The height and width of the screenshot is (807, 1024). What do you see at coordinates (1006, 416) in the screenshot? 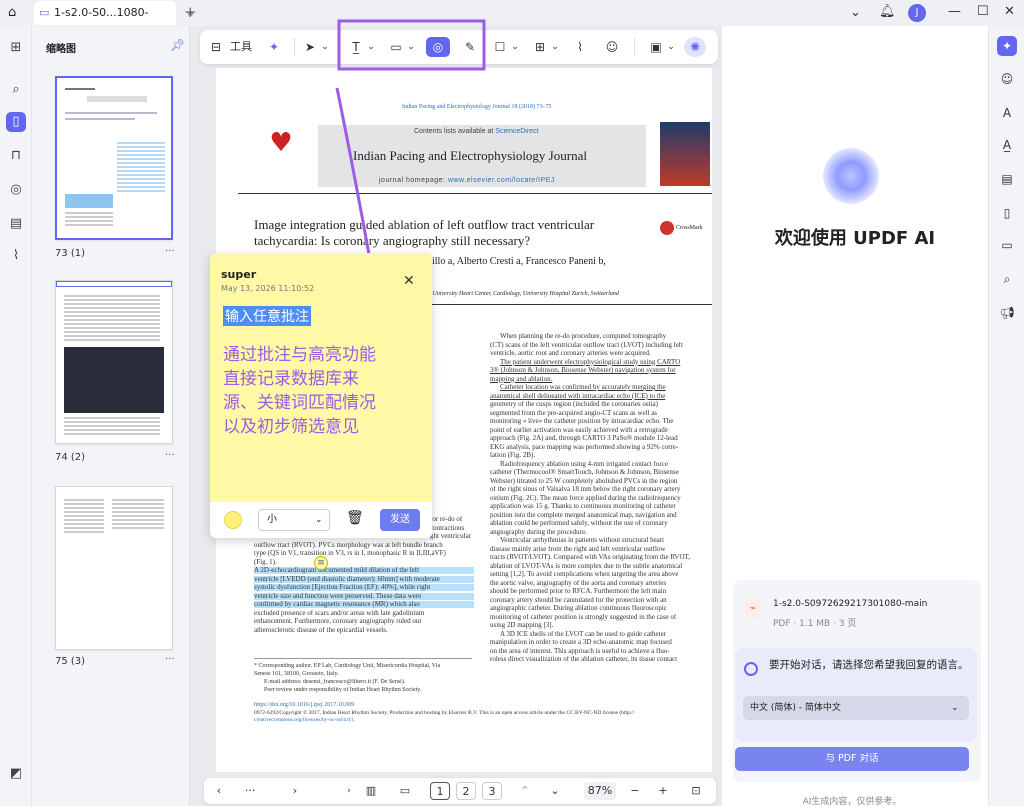
I see `right-rail: ✦ ☺ A A̲ ▤ ▯ ▭ ⌕ 📢︎` at bounding box center [1006, 416].